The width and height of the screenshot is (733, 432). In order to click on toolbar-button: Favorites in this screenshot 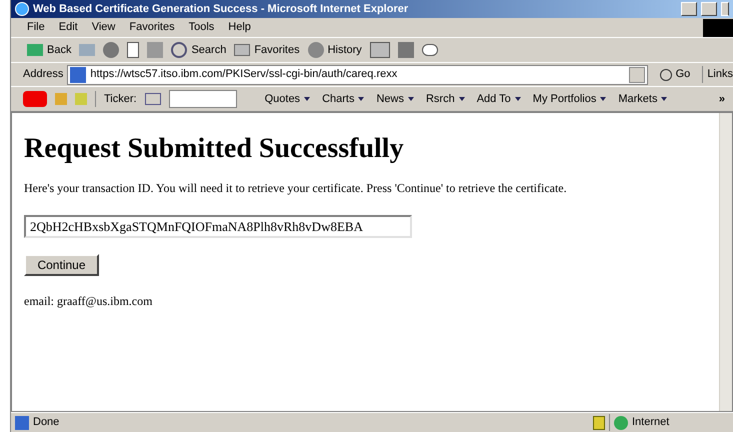, I will do `click(267, 50)`.